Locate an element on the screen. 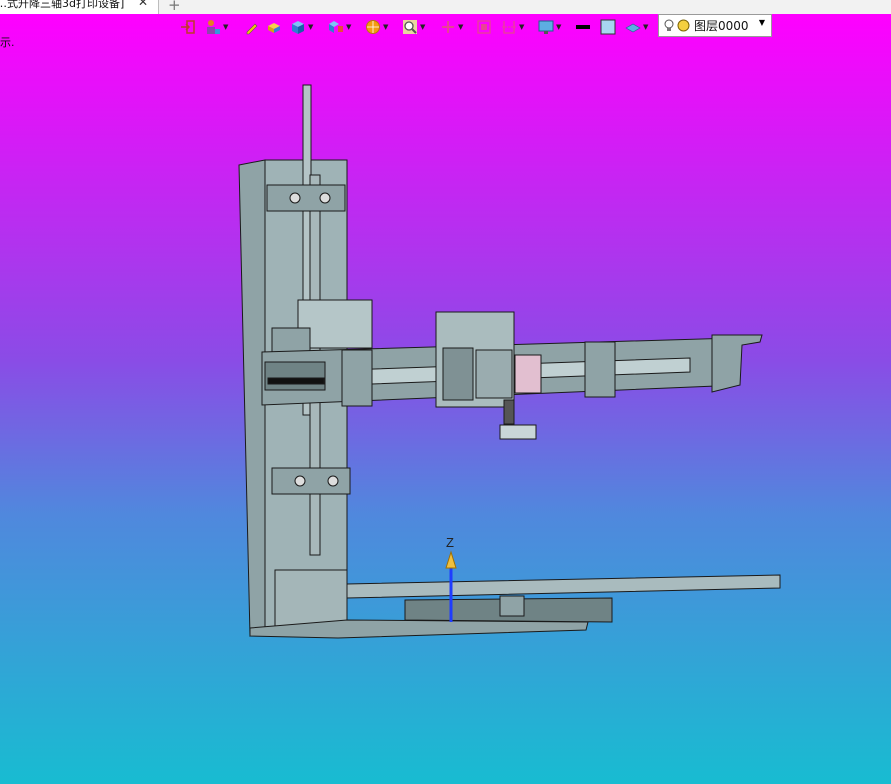 Image resolution: width=891 pixels, height=784 pixels. x-end-bracket is located at coordinates (737, 363).